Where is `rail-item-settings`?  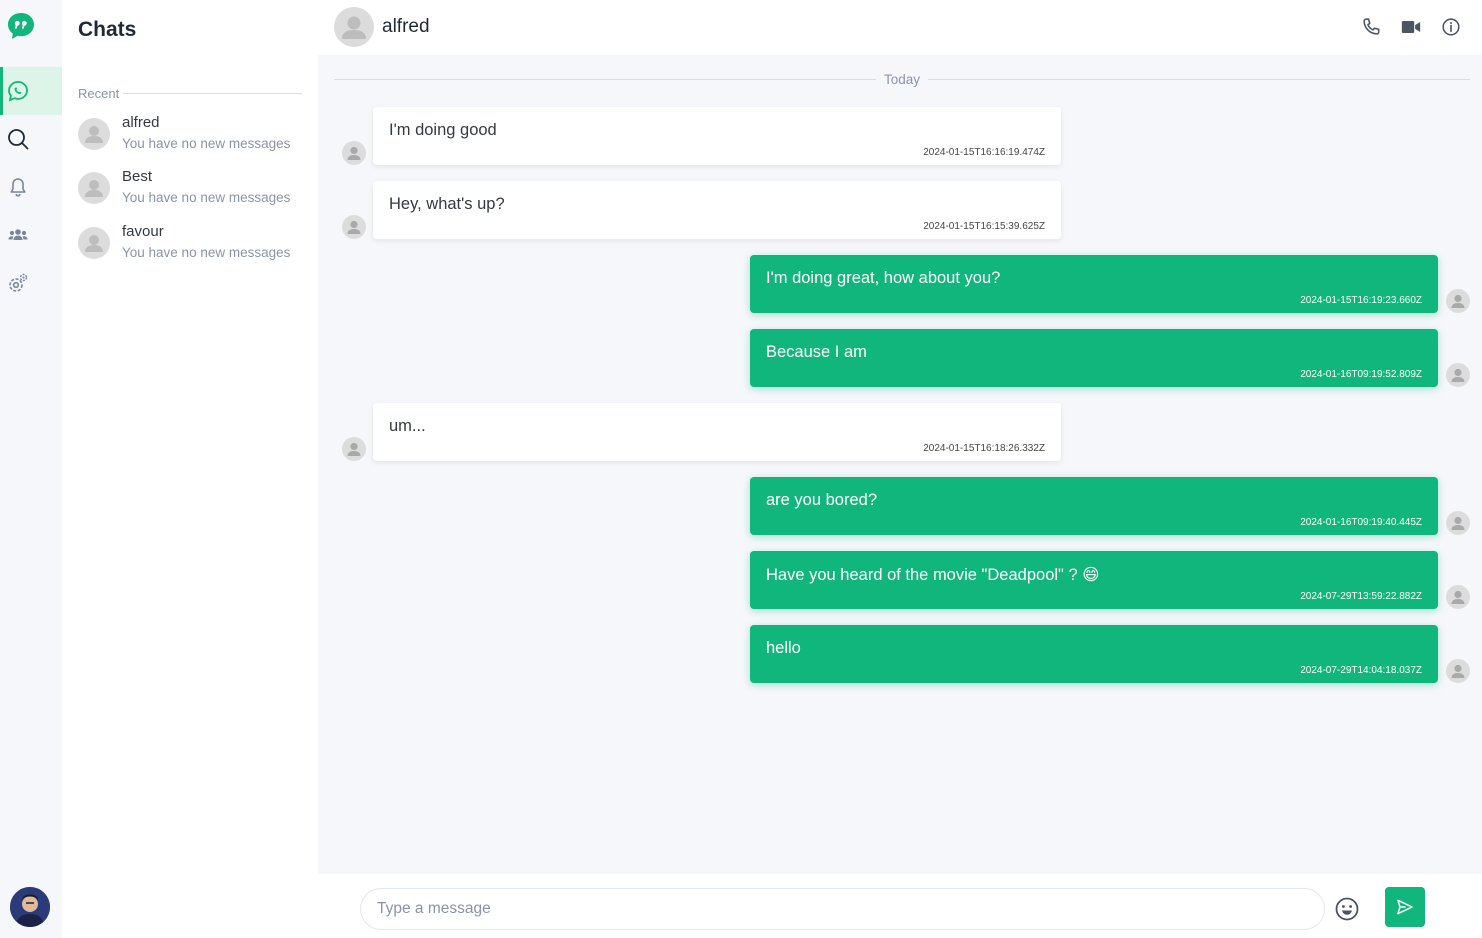 rail-item-settings is located at coordinates (31, 283).